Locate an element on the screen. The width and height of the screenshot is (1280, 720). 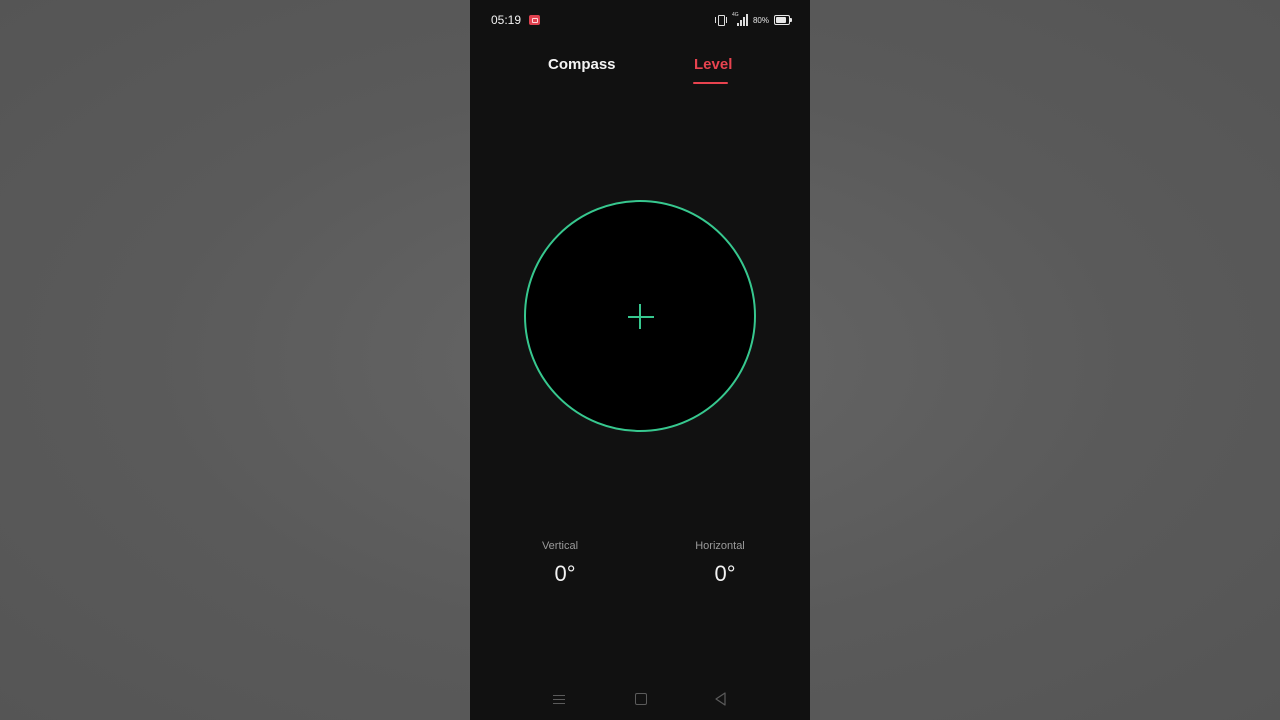
signal-icon: 4G is located at coordinates (739, 19).